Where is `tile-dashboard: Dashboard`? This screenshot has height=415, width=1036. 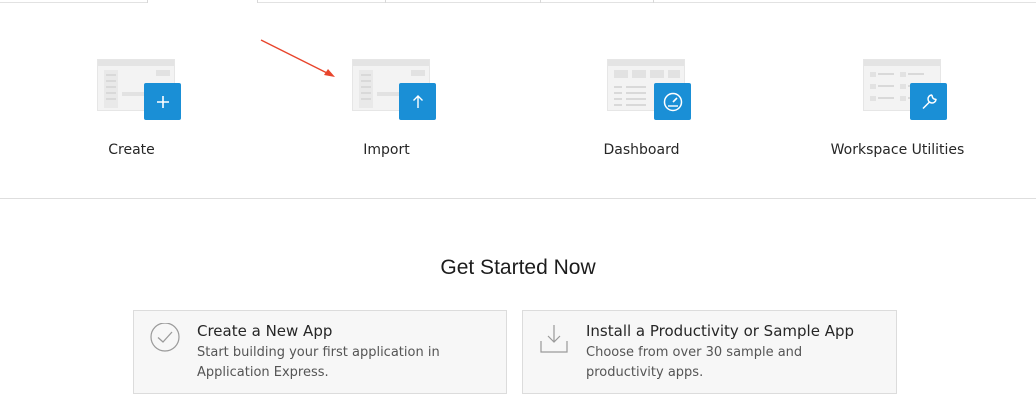
tile-dashboard: Dashboard is located at coordinates (641, 100).